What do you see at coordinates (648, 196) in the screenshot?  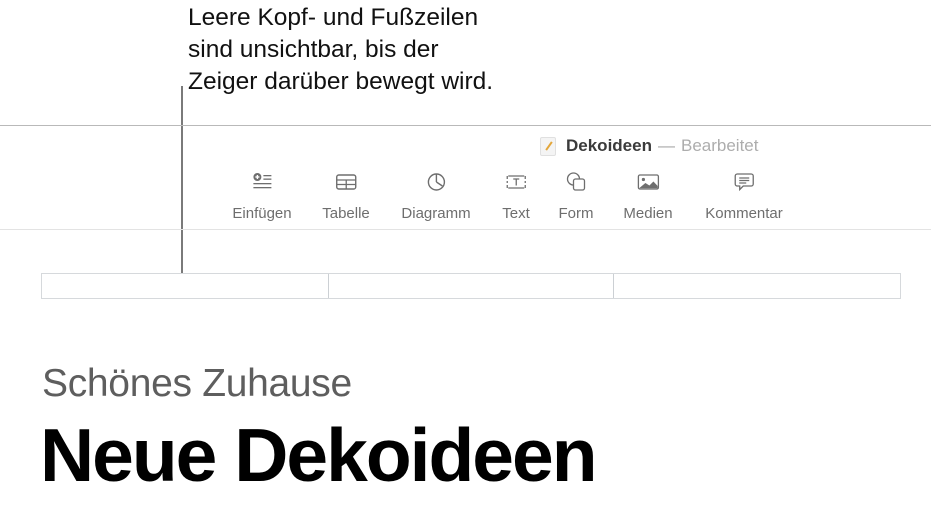 I see `toolbar-media-button: Medien` at bounding box center [648, 196].